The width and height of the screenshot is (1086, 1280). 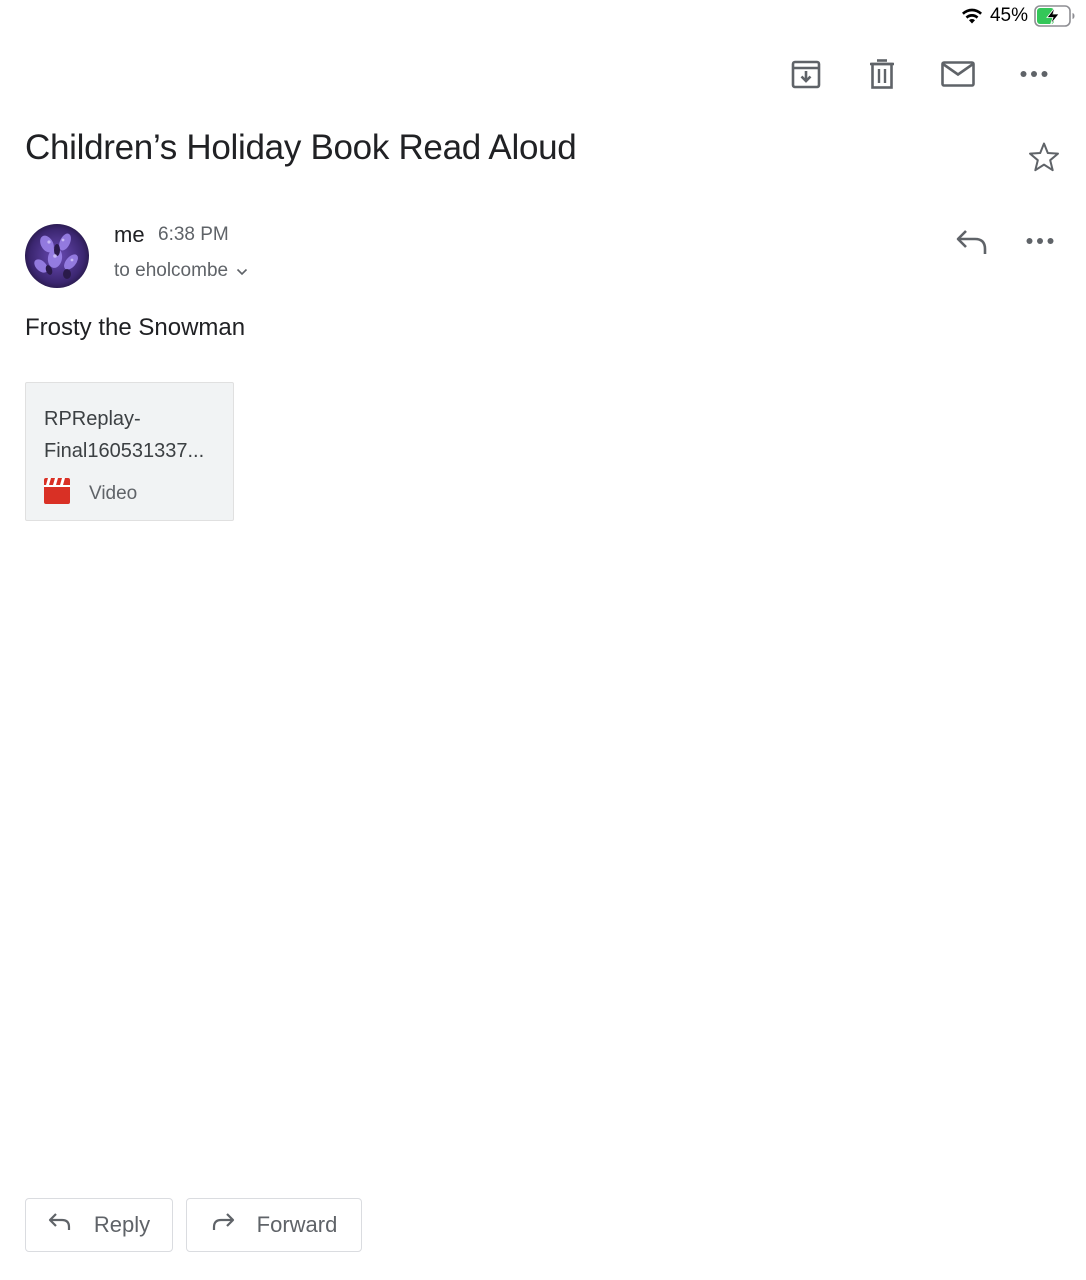 What do you see at coordinates (1055, 16) in the screenshot?
I see `battery-charging-icon` at bounding box center [1055, 16].